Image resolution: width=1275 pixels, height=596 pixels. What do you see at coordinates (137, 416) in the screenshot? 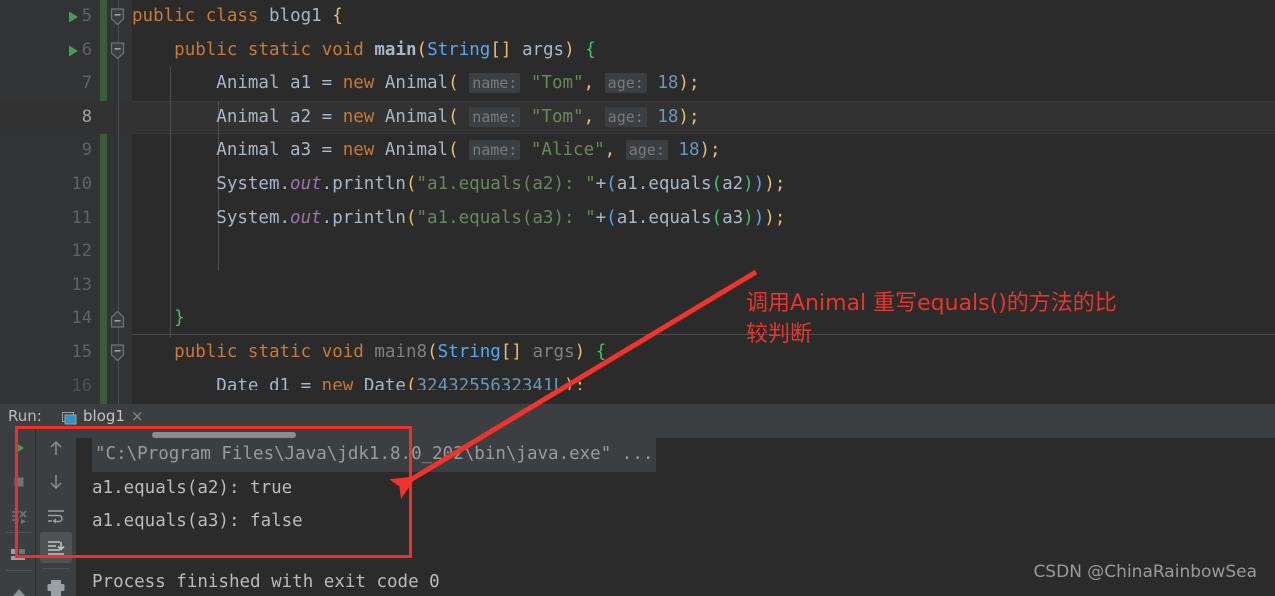
I see `close-icon: ×` at bounding box center [137, 416].